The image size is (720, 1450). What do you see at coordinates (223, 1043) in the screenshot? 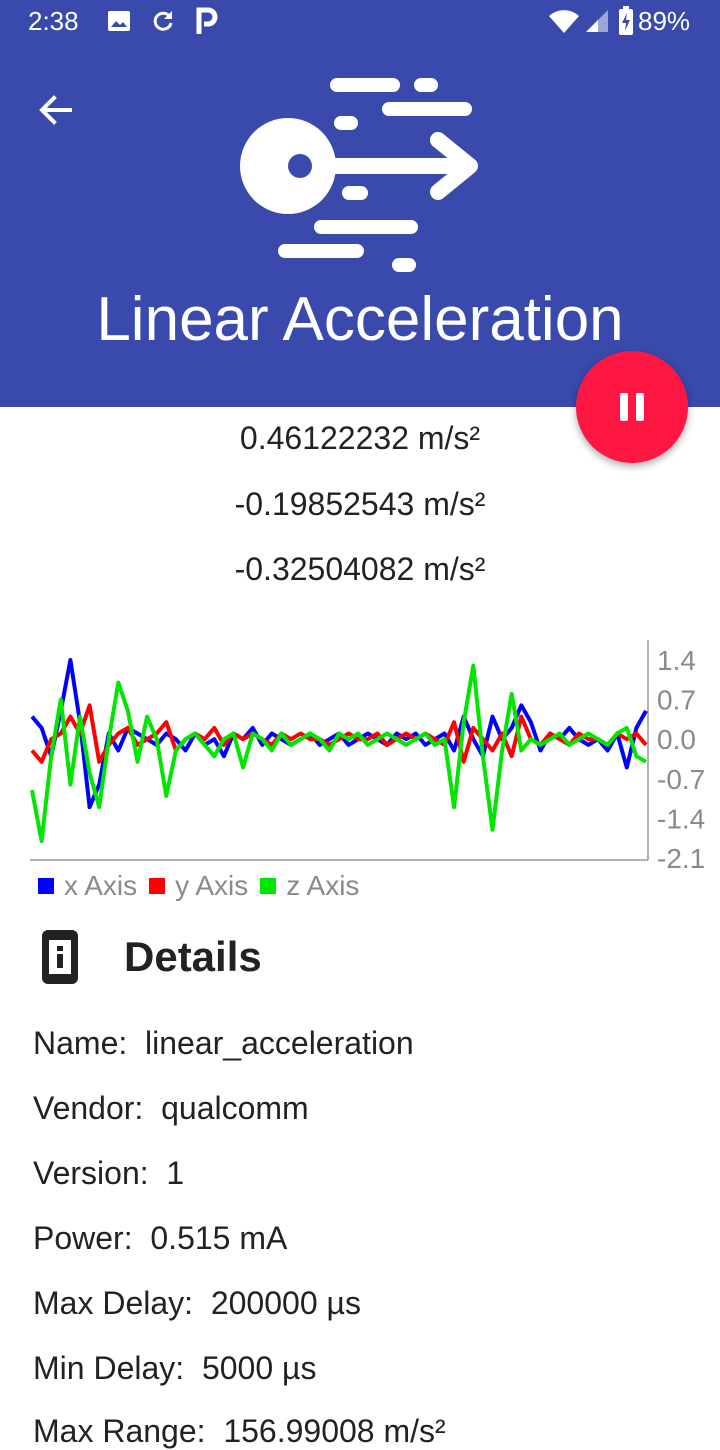
I see `detail-name: Name: linear_acceleration` at bounding box center [223, 1043].